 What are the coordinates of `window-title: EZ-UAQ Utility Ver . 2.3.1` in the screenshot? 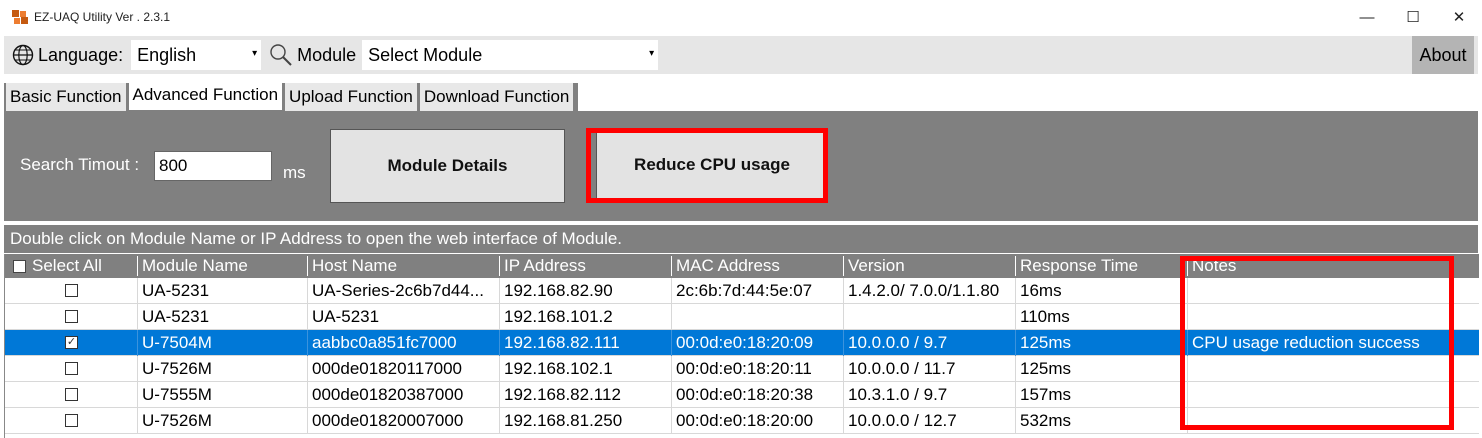 It's located at (102, 17).